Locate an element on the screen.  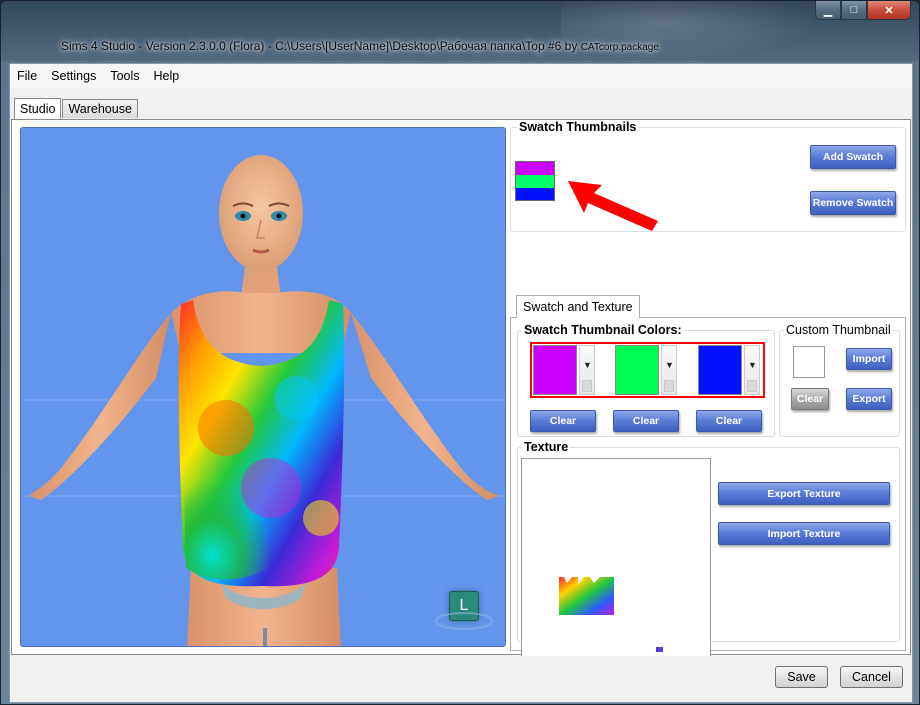
maximize-button: □ is located at coordinates (854, 10).